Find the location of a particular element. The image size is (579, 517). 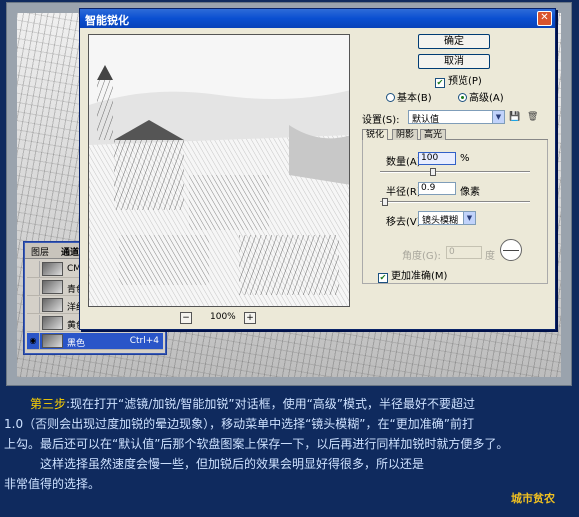

settings-value: 默认值 is located at coordinates (426, 120).